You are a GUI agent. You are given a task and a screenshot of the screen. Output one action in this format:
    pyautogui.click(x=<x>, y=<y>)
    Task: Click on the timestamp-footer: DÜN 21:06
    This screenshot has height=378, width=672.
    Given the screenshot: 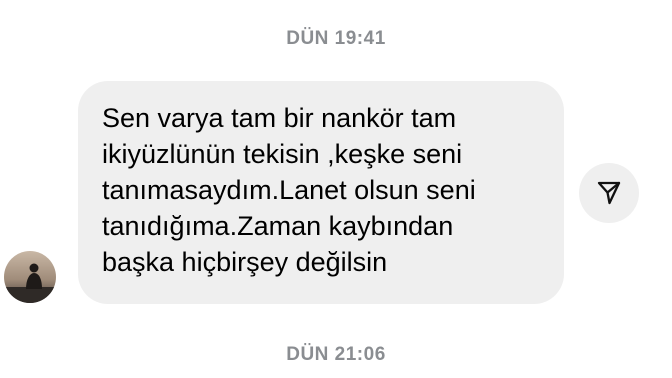 What is the action you would take?
    pyautogui.click(x=336, y=354)
    